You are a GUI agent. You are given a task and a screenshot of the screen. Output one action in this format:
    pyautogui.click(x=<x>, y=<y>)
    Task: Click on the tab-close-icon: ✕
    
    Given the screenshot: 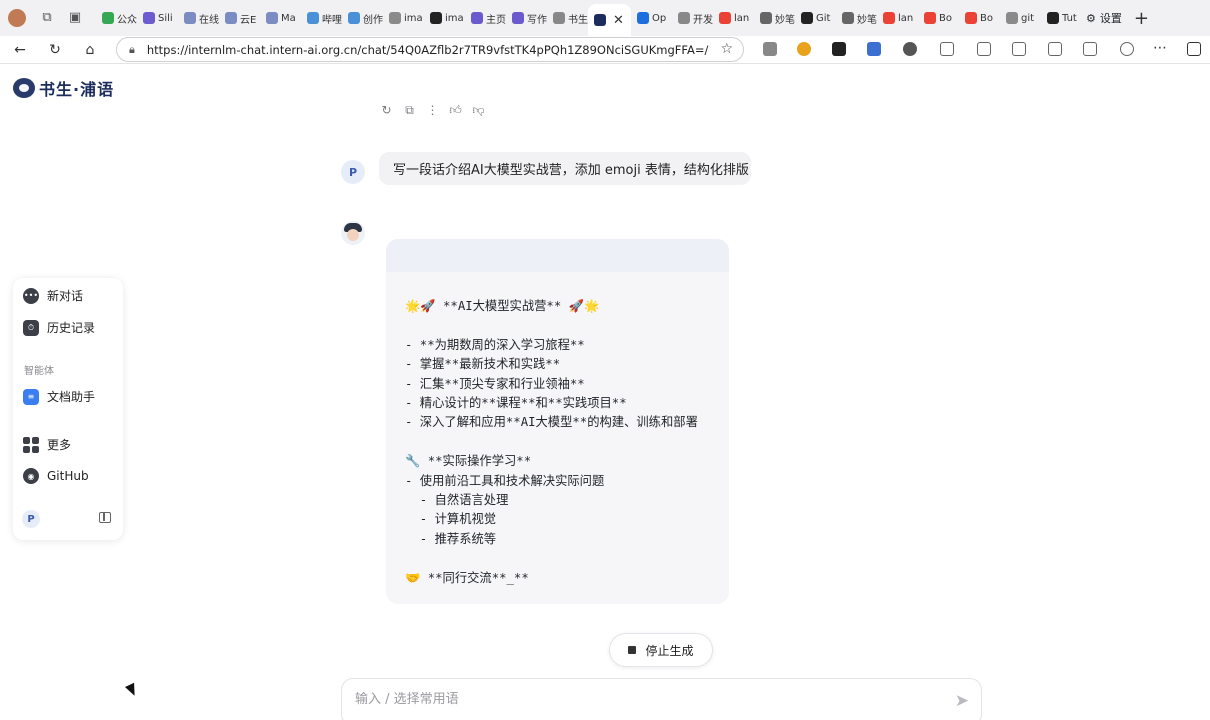 What is the action you would take?
    pyautogui.click(x=618, y=20)
    